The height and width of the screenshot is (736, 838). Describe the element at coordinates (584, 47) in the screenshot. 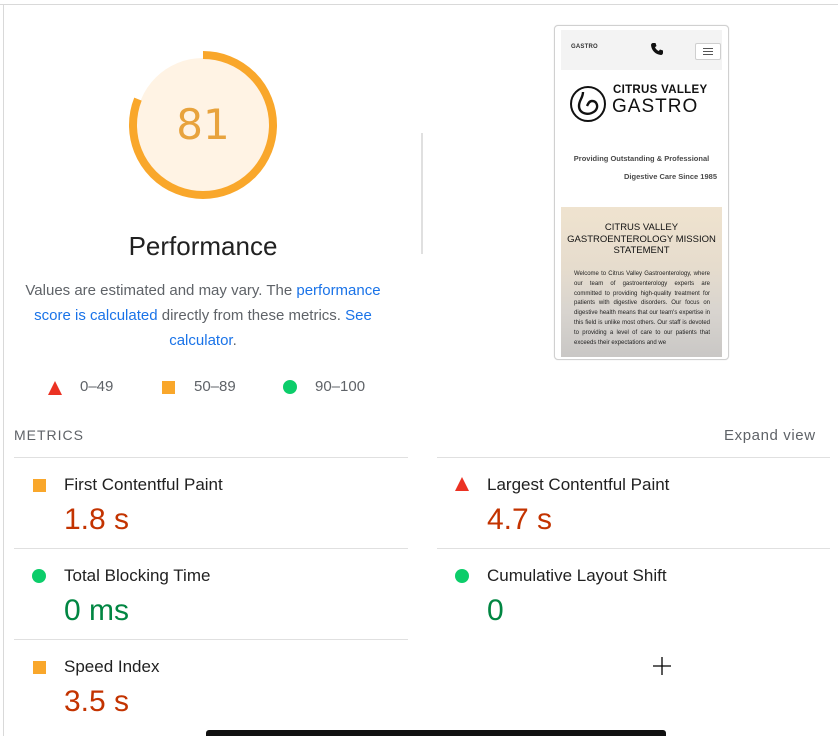

I see `thumb-mini-logo: GASTRO` at that location.